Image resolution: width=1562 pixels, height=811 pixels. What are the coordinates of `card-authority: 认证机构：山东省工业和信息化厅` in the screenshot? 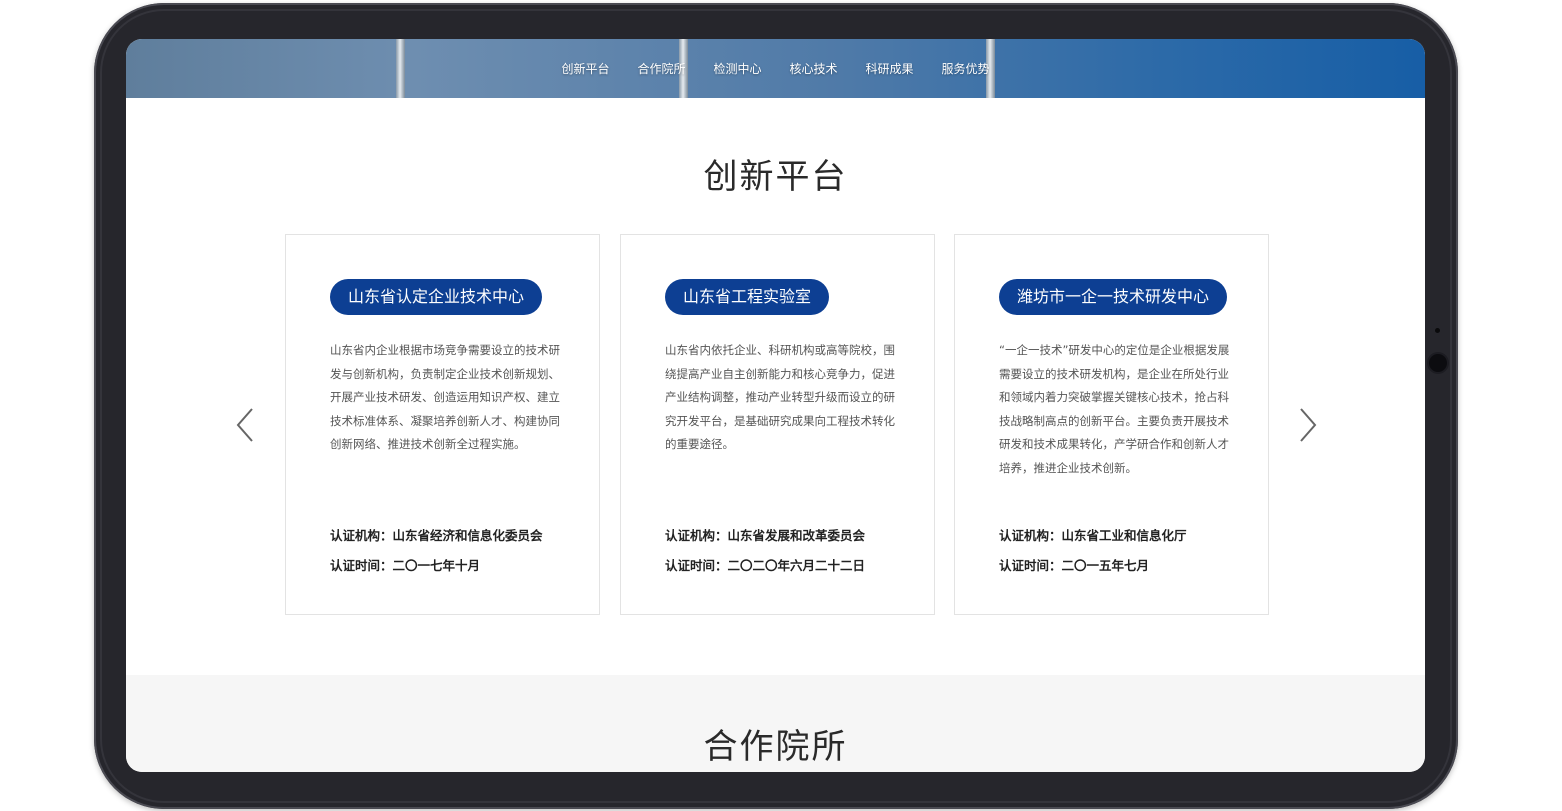 It's located at (1093, 535).